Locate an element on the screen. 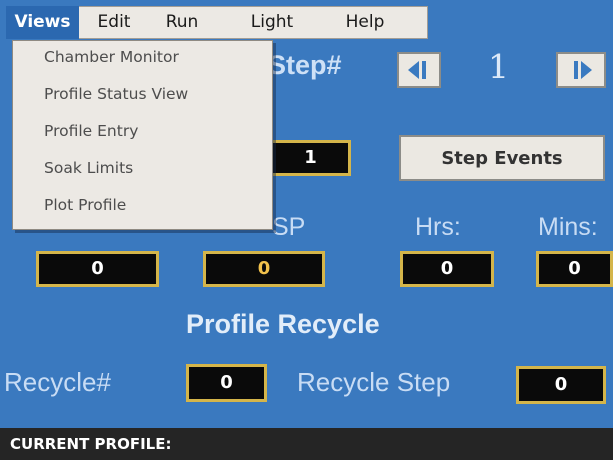  profile-recycle-title: Profile Recycle is located at coordinates (283, 324).